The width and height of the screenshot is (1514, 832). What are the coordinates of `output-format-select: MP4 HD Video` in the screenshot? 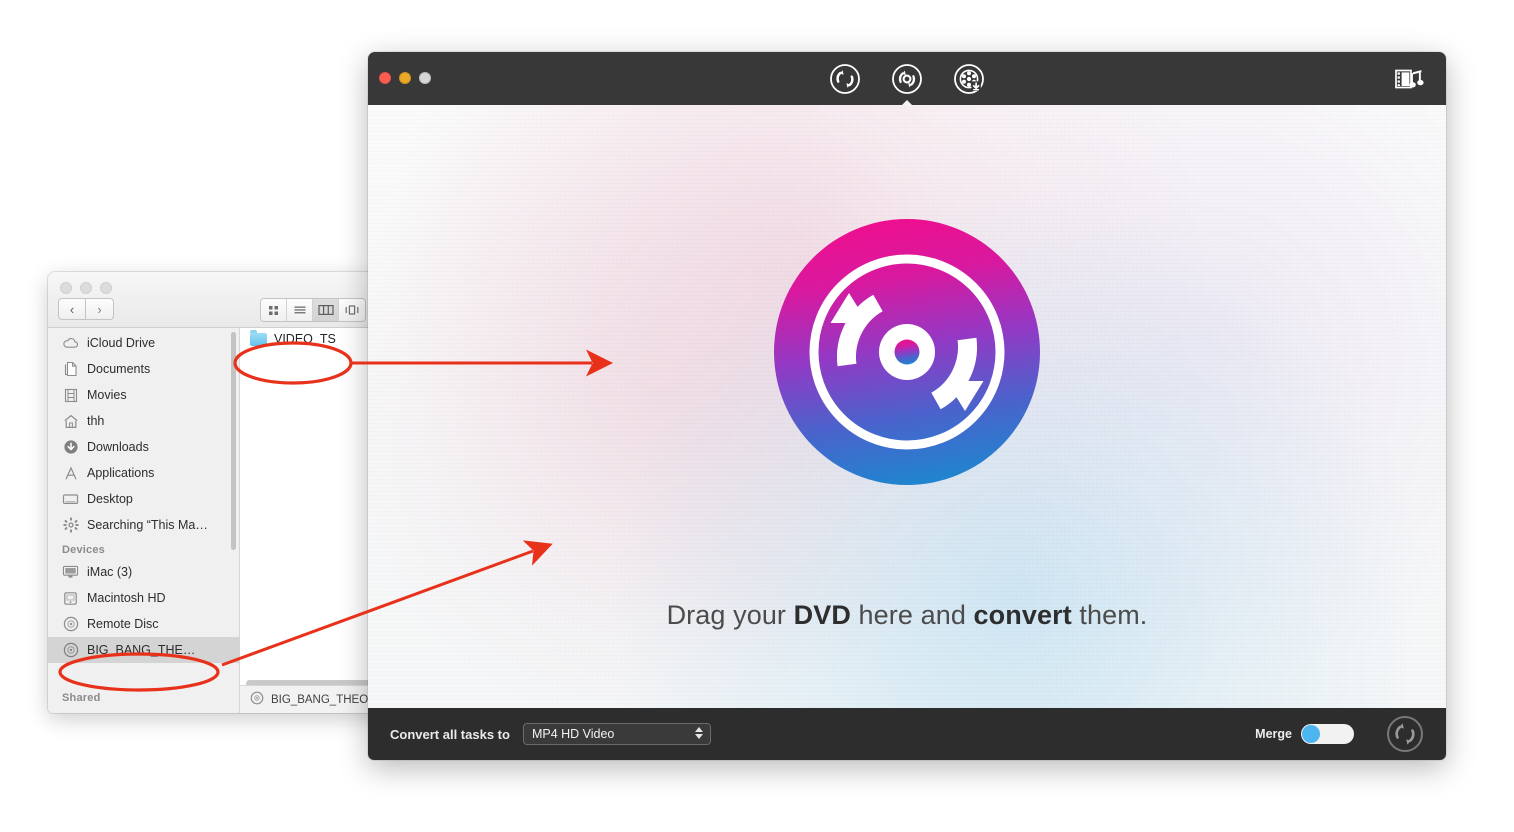 It's located at (616, 734).